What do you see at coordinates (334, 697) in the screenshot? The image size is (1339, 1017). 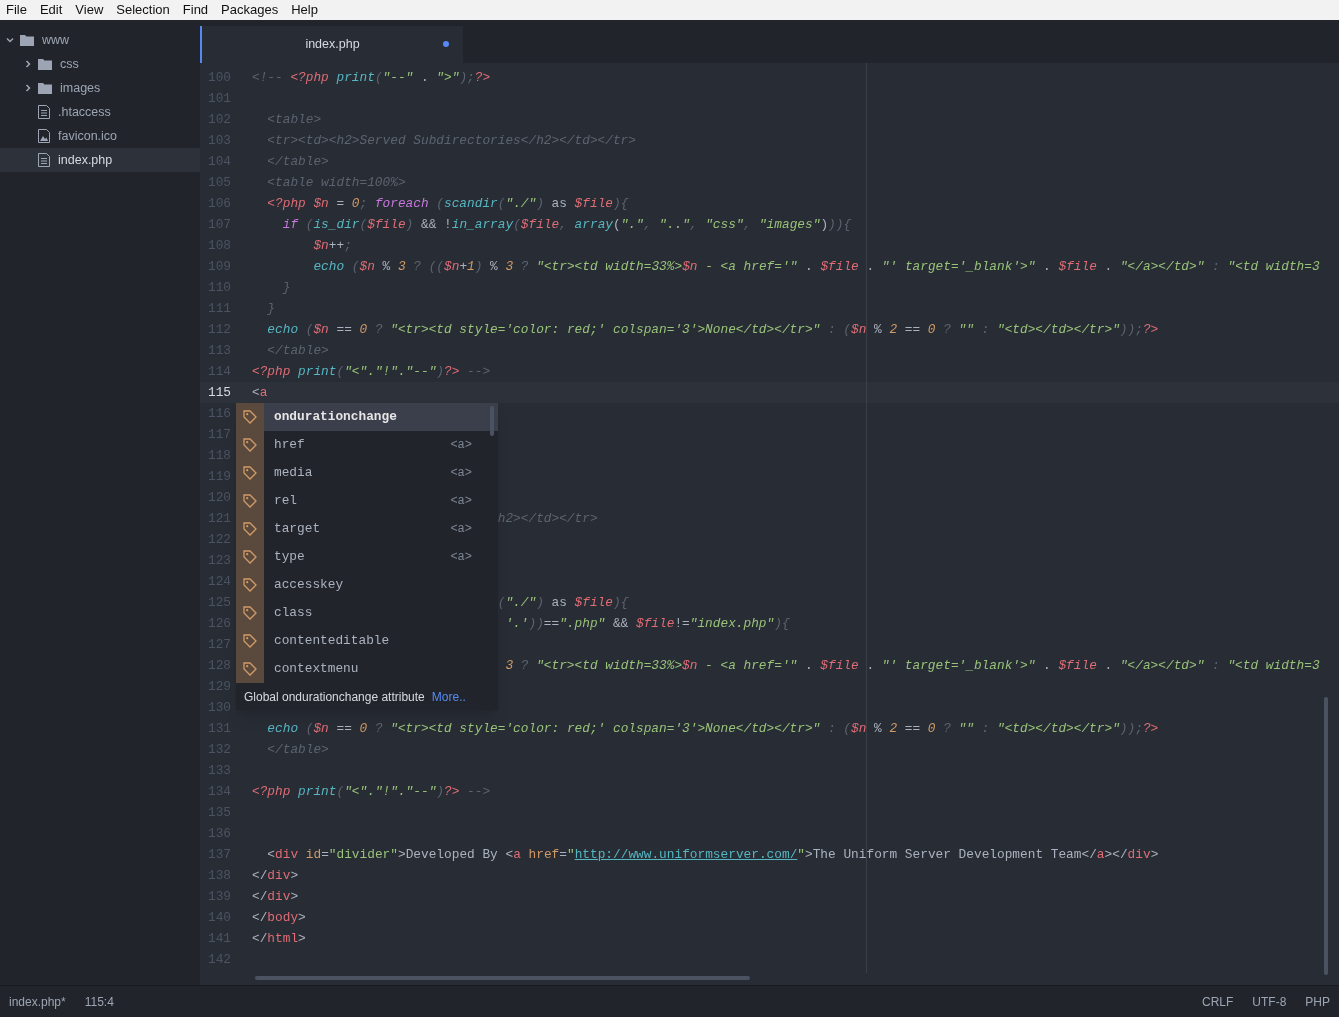 I see `suggestion-description: Global ondurationchange attribute` at bounding box center [334, 697].